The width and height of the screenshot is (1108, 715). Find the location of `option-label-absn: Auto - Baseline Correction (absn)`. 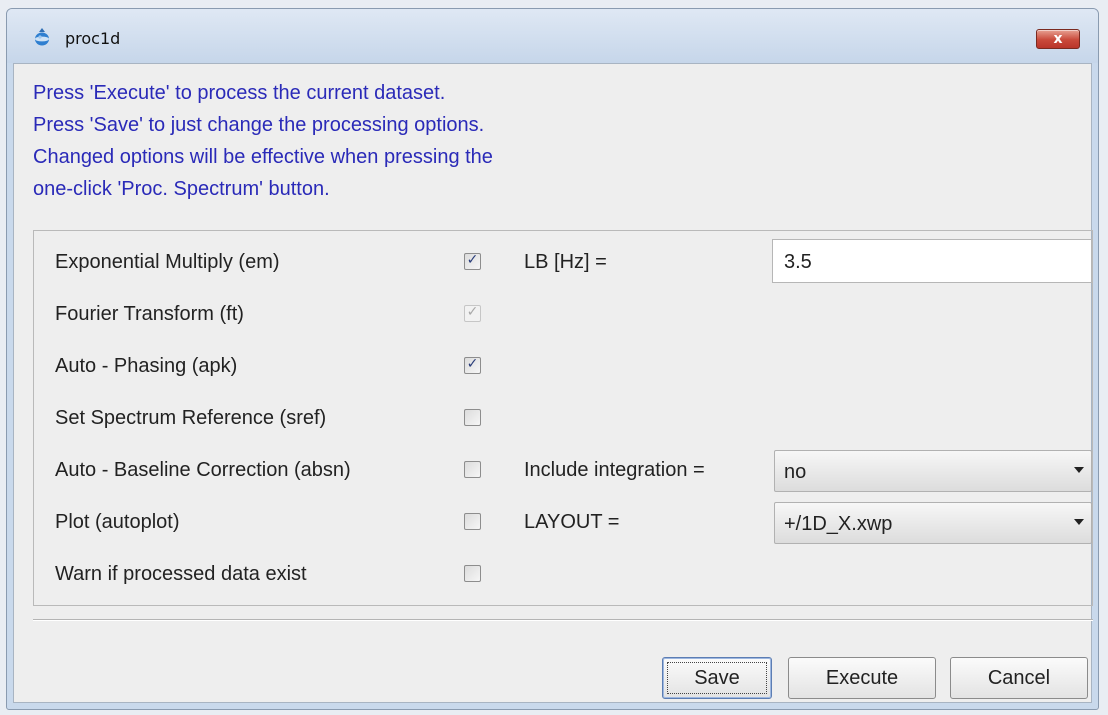

option-label-absn: Auto - Baseline Correction (absn) is located at coordinates (203, 470).